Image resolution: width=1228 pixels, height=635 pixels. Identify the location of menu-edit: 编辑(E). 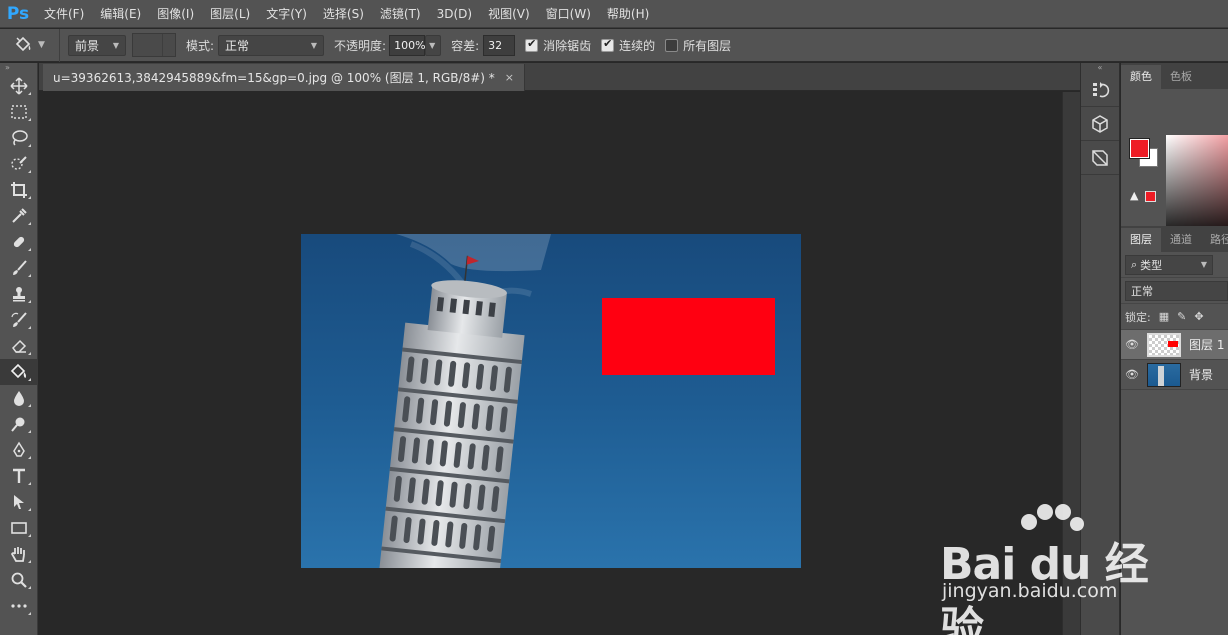
(120, 14).